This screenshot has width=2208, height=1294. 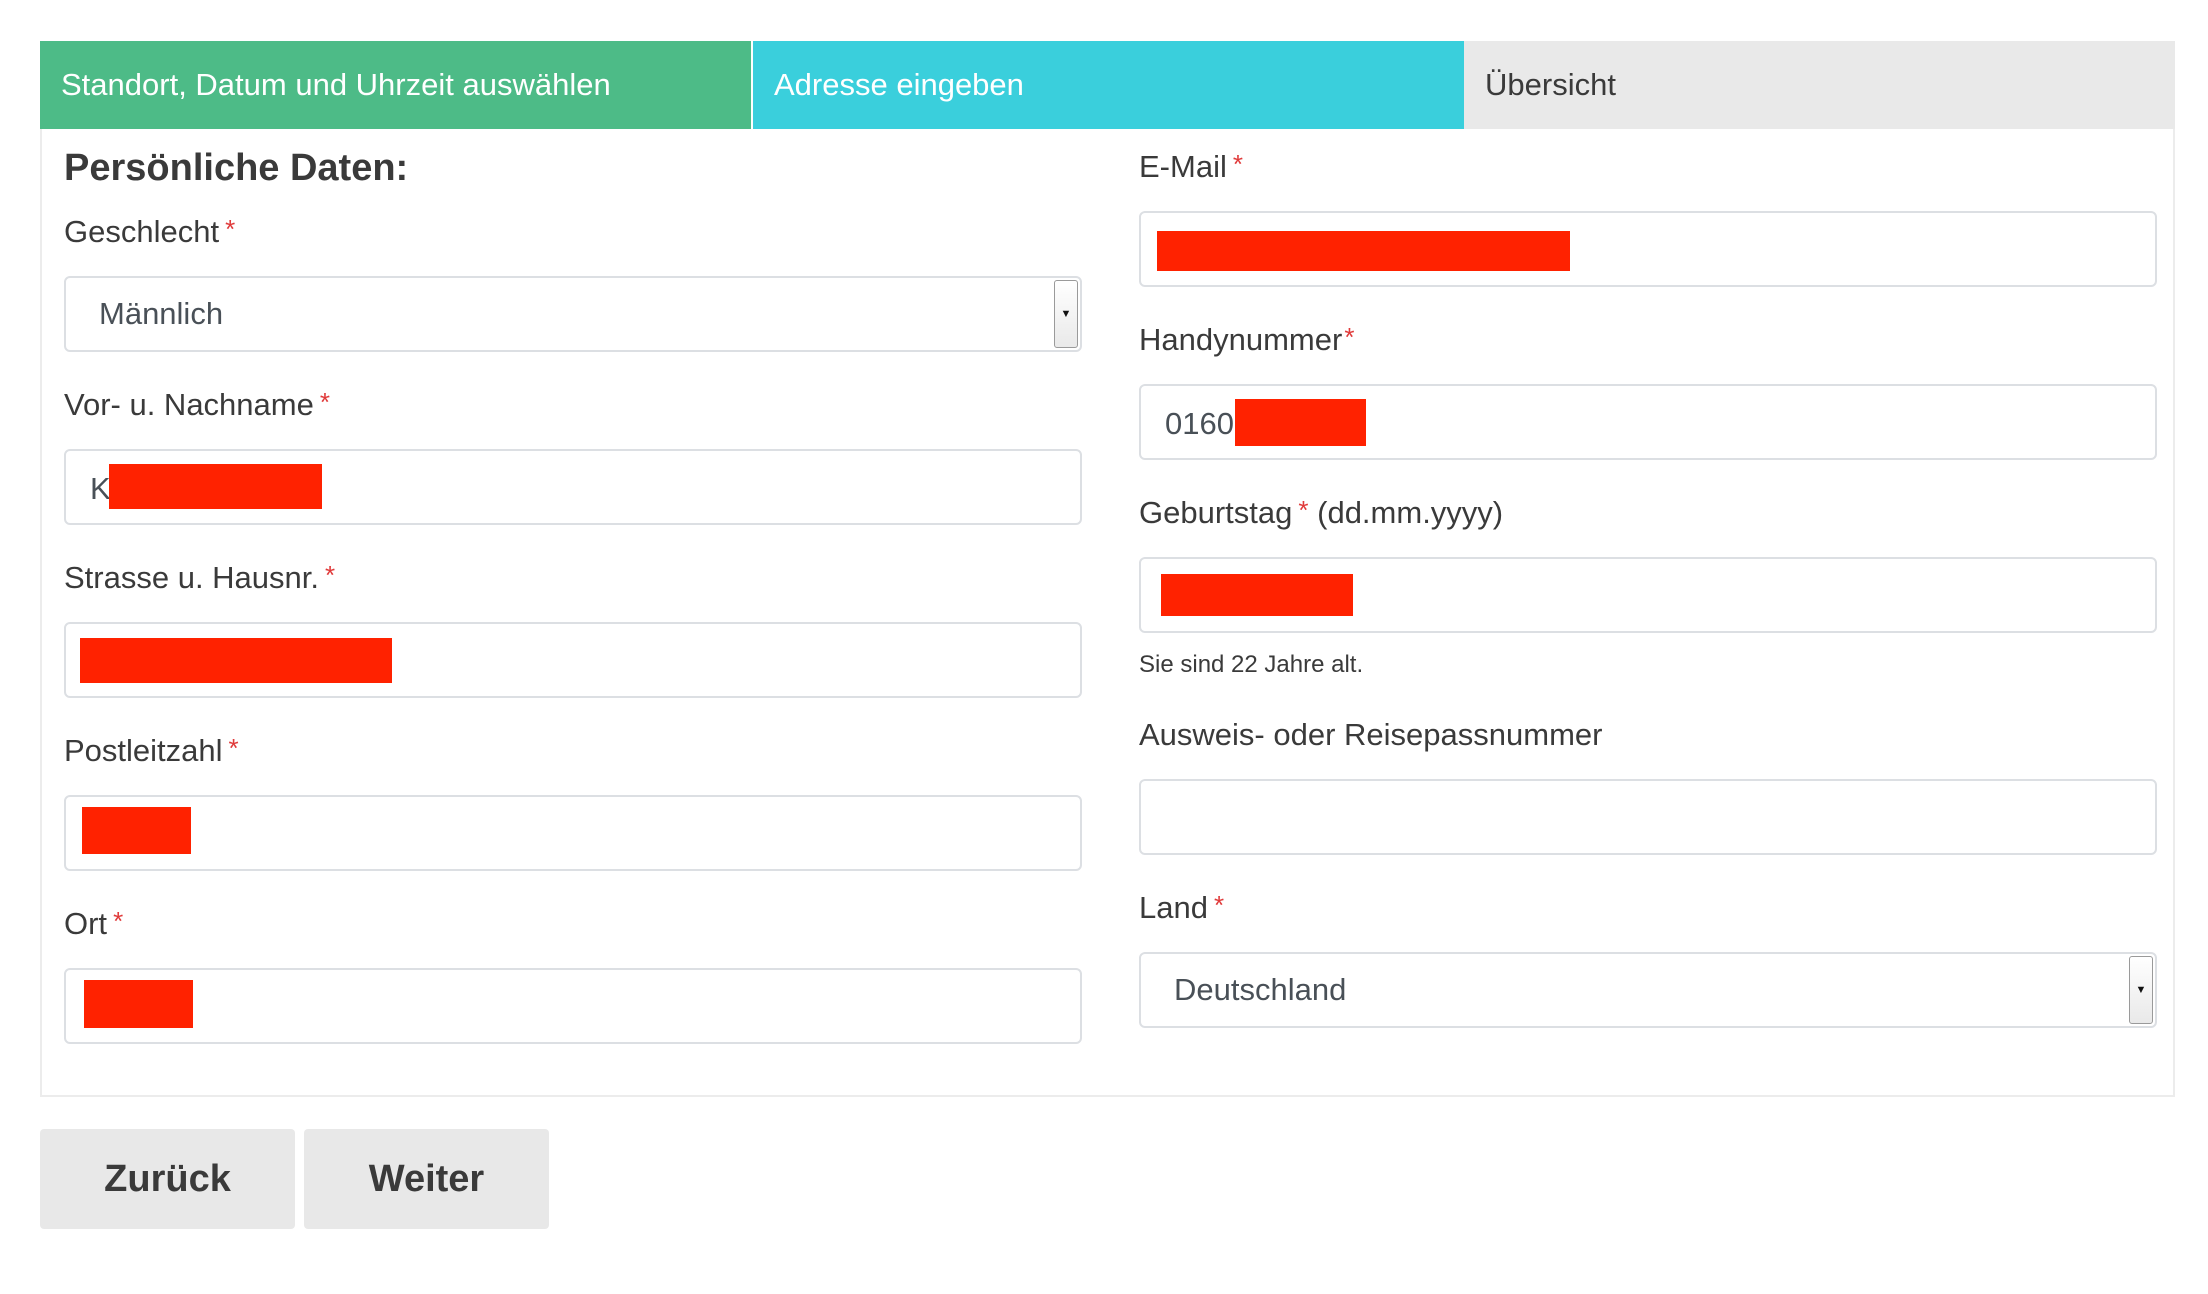 What do you see at coordinates (236, 660) in the screenshot?
I see `street-redaction` at bounding box center [236, 660].